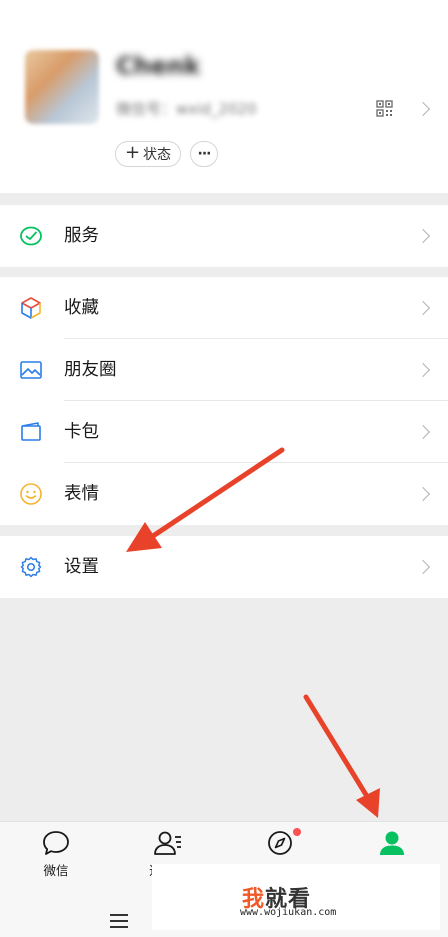 The width and height of the screenshot is (448, 937). I want to click on menu-label-service: 服务, so click(81, 236).